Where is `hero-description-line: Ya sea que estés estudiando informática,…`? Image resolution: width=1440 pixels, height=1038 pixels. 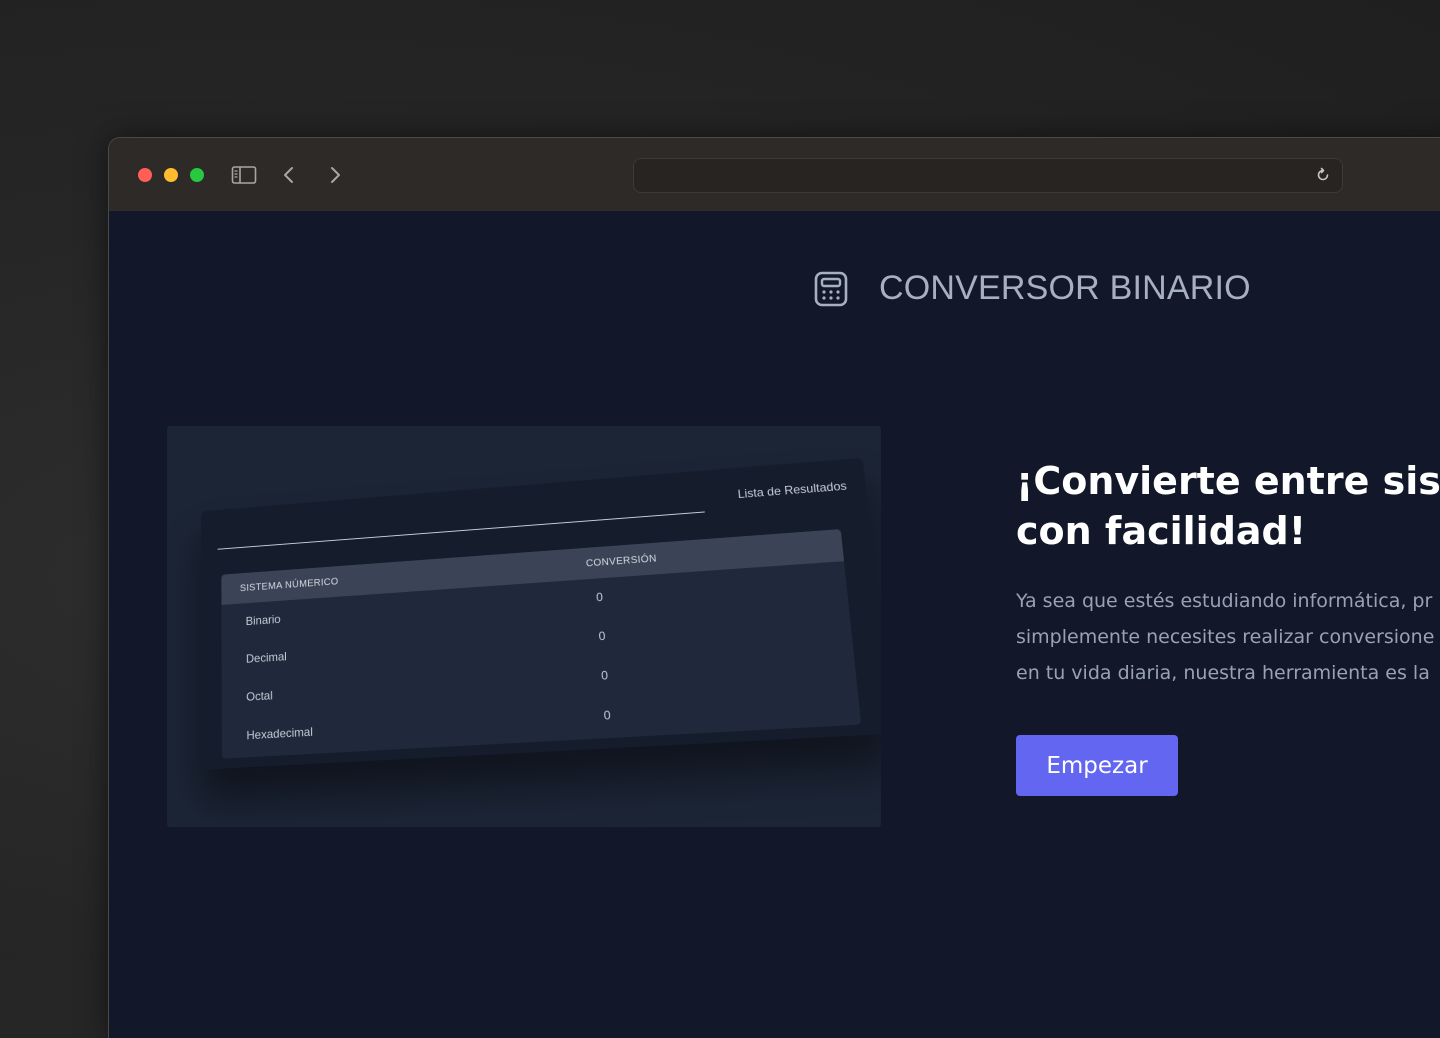 hero-description-line: Ya sea que estés estudiando informática,… is located at coordinates (1228, 601).